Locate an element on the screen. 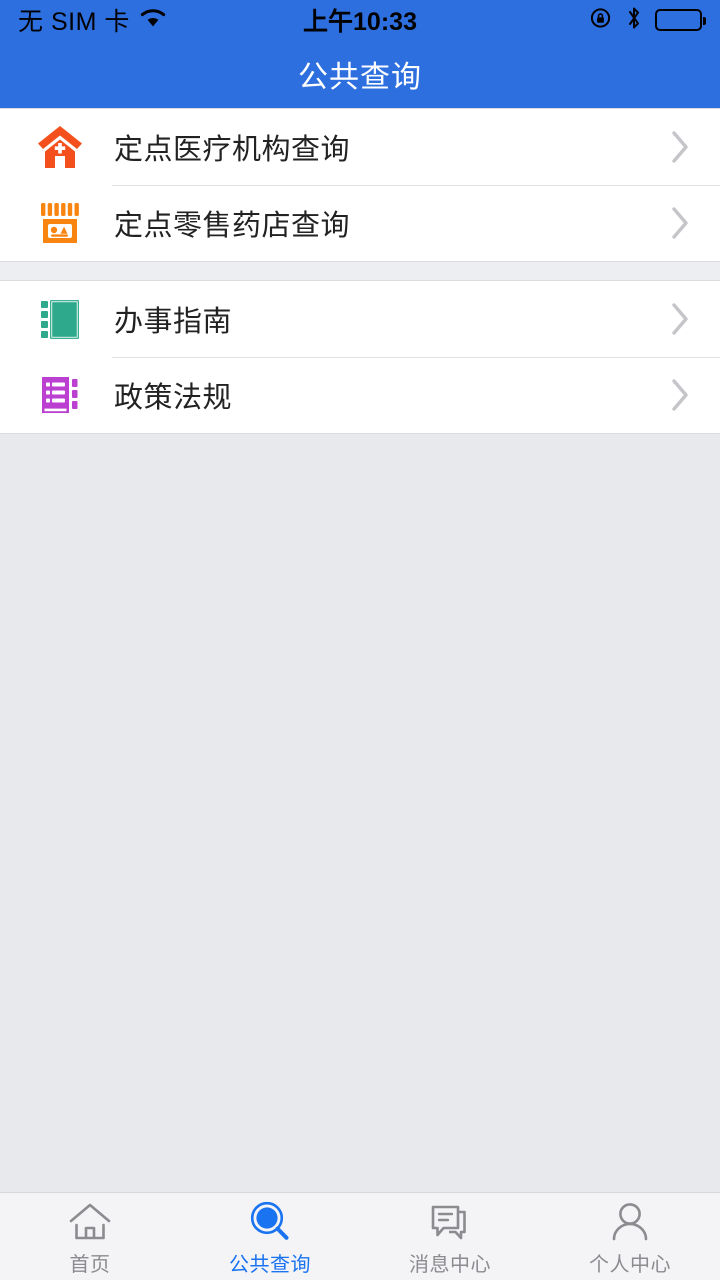  bottom-tab-bar: 首页 公共查询 消息中心 个人中心 is located at coordinates (360, 1236).